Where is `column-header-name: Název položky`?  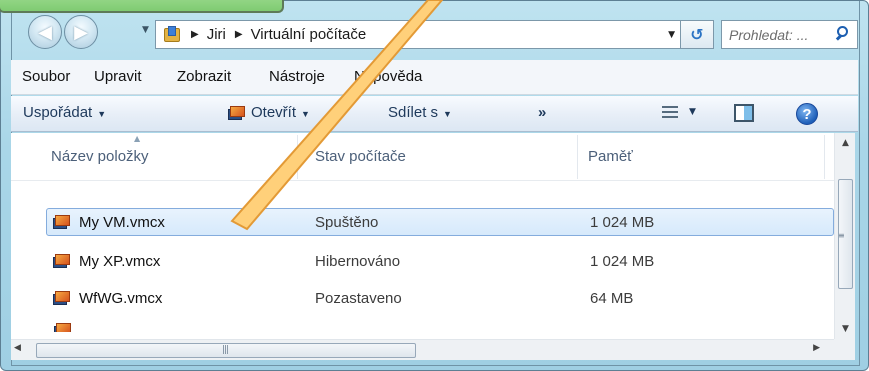 column-header-name: Název položky is located at coordinates (100, 156).